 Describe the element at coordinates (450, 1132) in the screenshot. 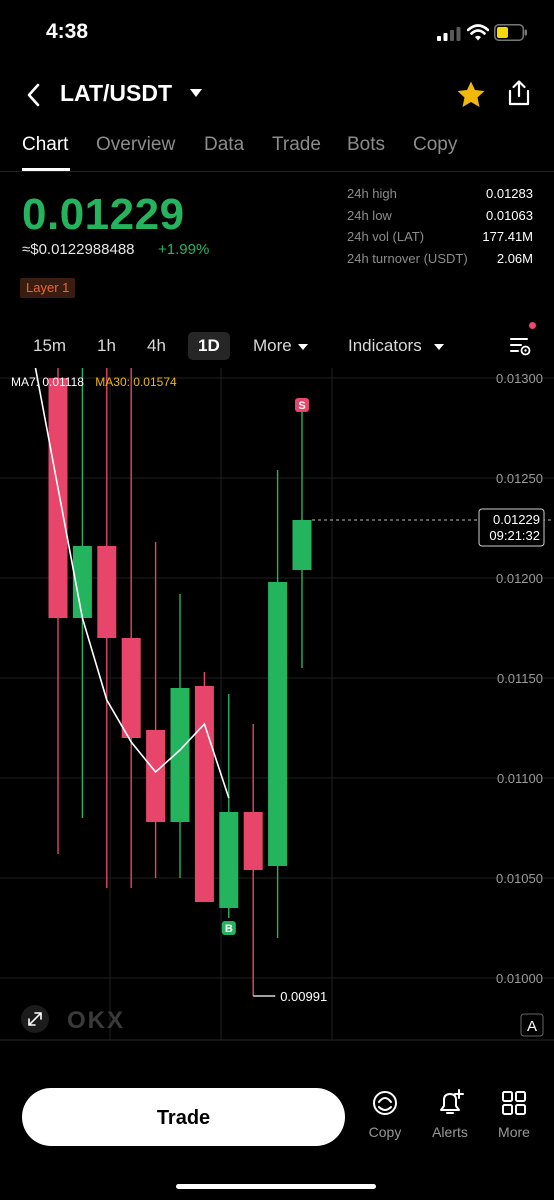

I see `nav-alerts-label: Alerts` at that location.